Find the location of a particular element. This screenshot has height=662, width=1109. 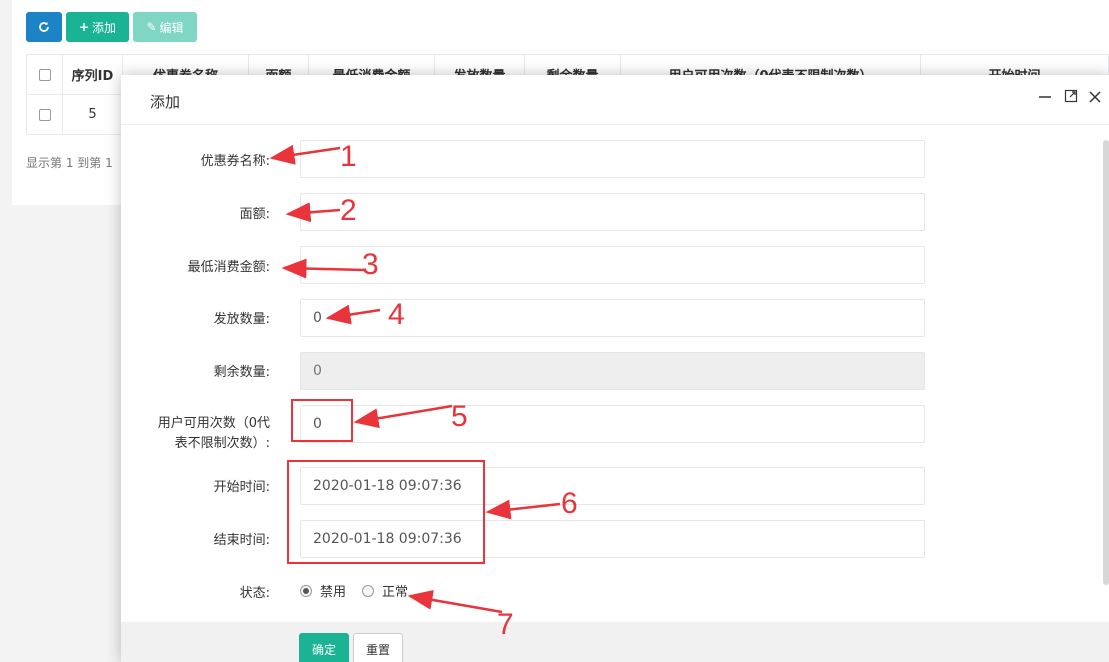

pagination-info: 显示第 1 到第 1 is located at coordinates (69, 163).